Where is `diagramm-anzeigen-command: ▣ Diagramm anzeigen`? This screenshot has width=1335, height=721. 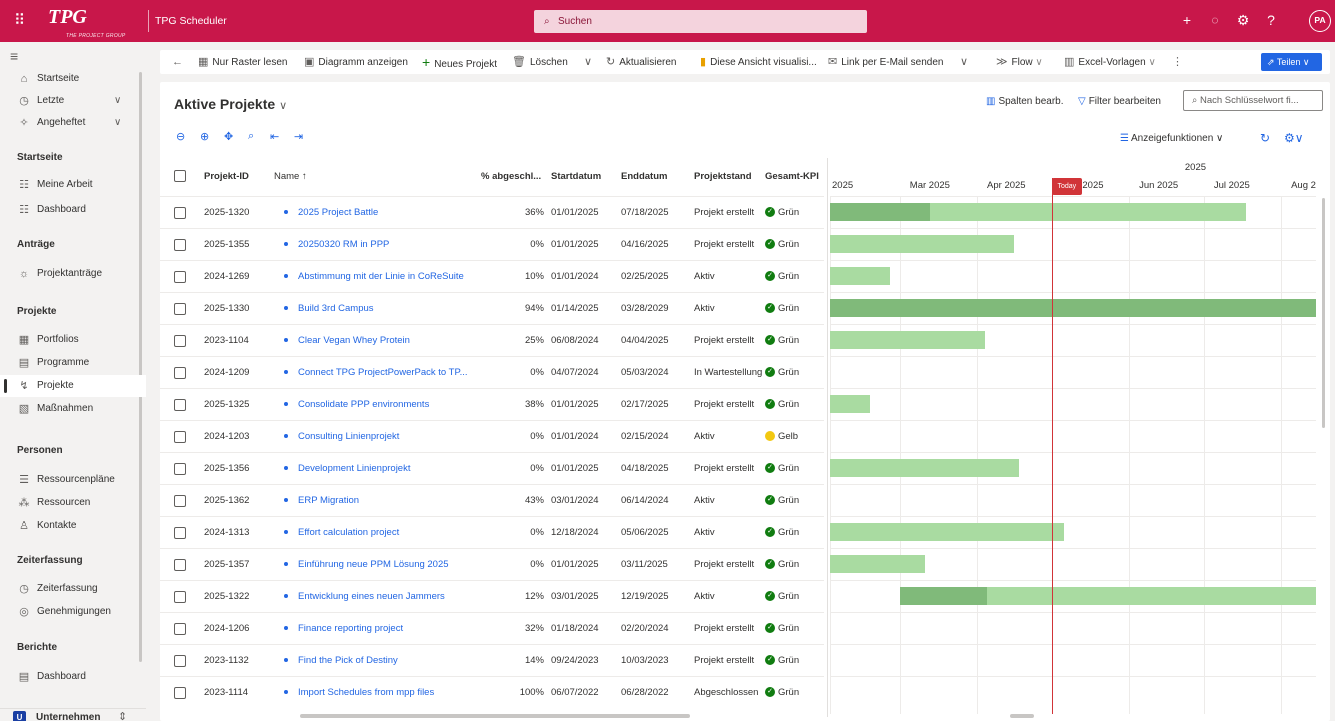 diagramm-anzeigen-command: ▣ Diagramm anzeigen is located at coordinates (356, 62).